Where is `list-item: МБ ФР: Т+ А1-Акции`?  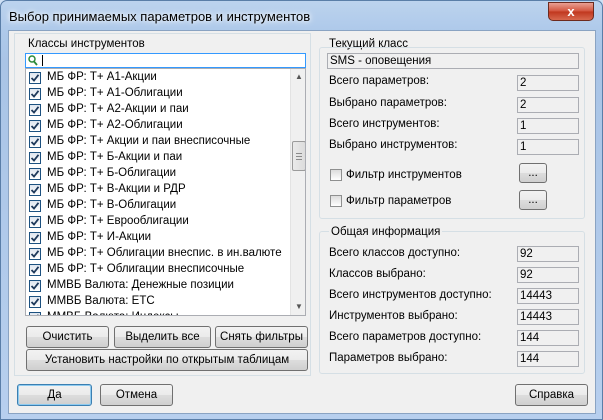 list-item: МБ ФР: Т+ А1-Акции is located at coordinates (158, 78).